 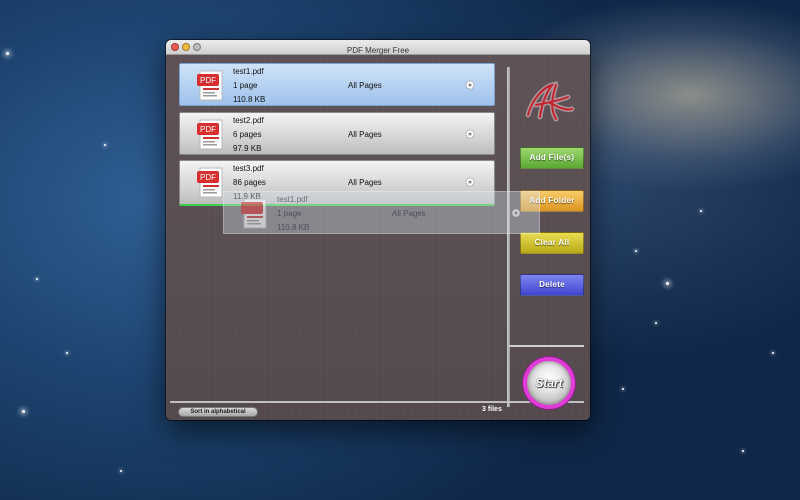 I want to click on drag-ghost-row: test1.pdf 1 page 110.8 KB All Pages, so click(x=381, y=212).